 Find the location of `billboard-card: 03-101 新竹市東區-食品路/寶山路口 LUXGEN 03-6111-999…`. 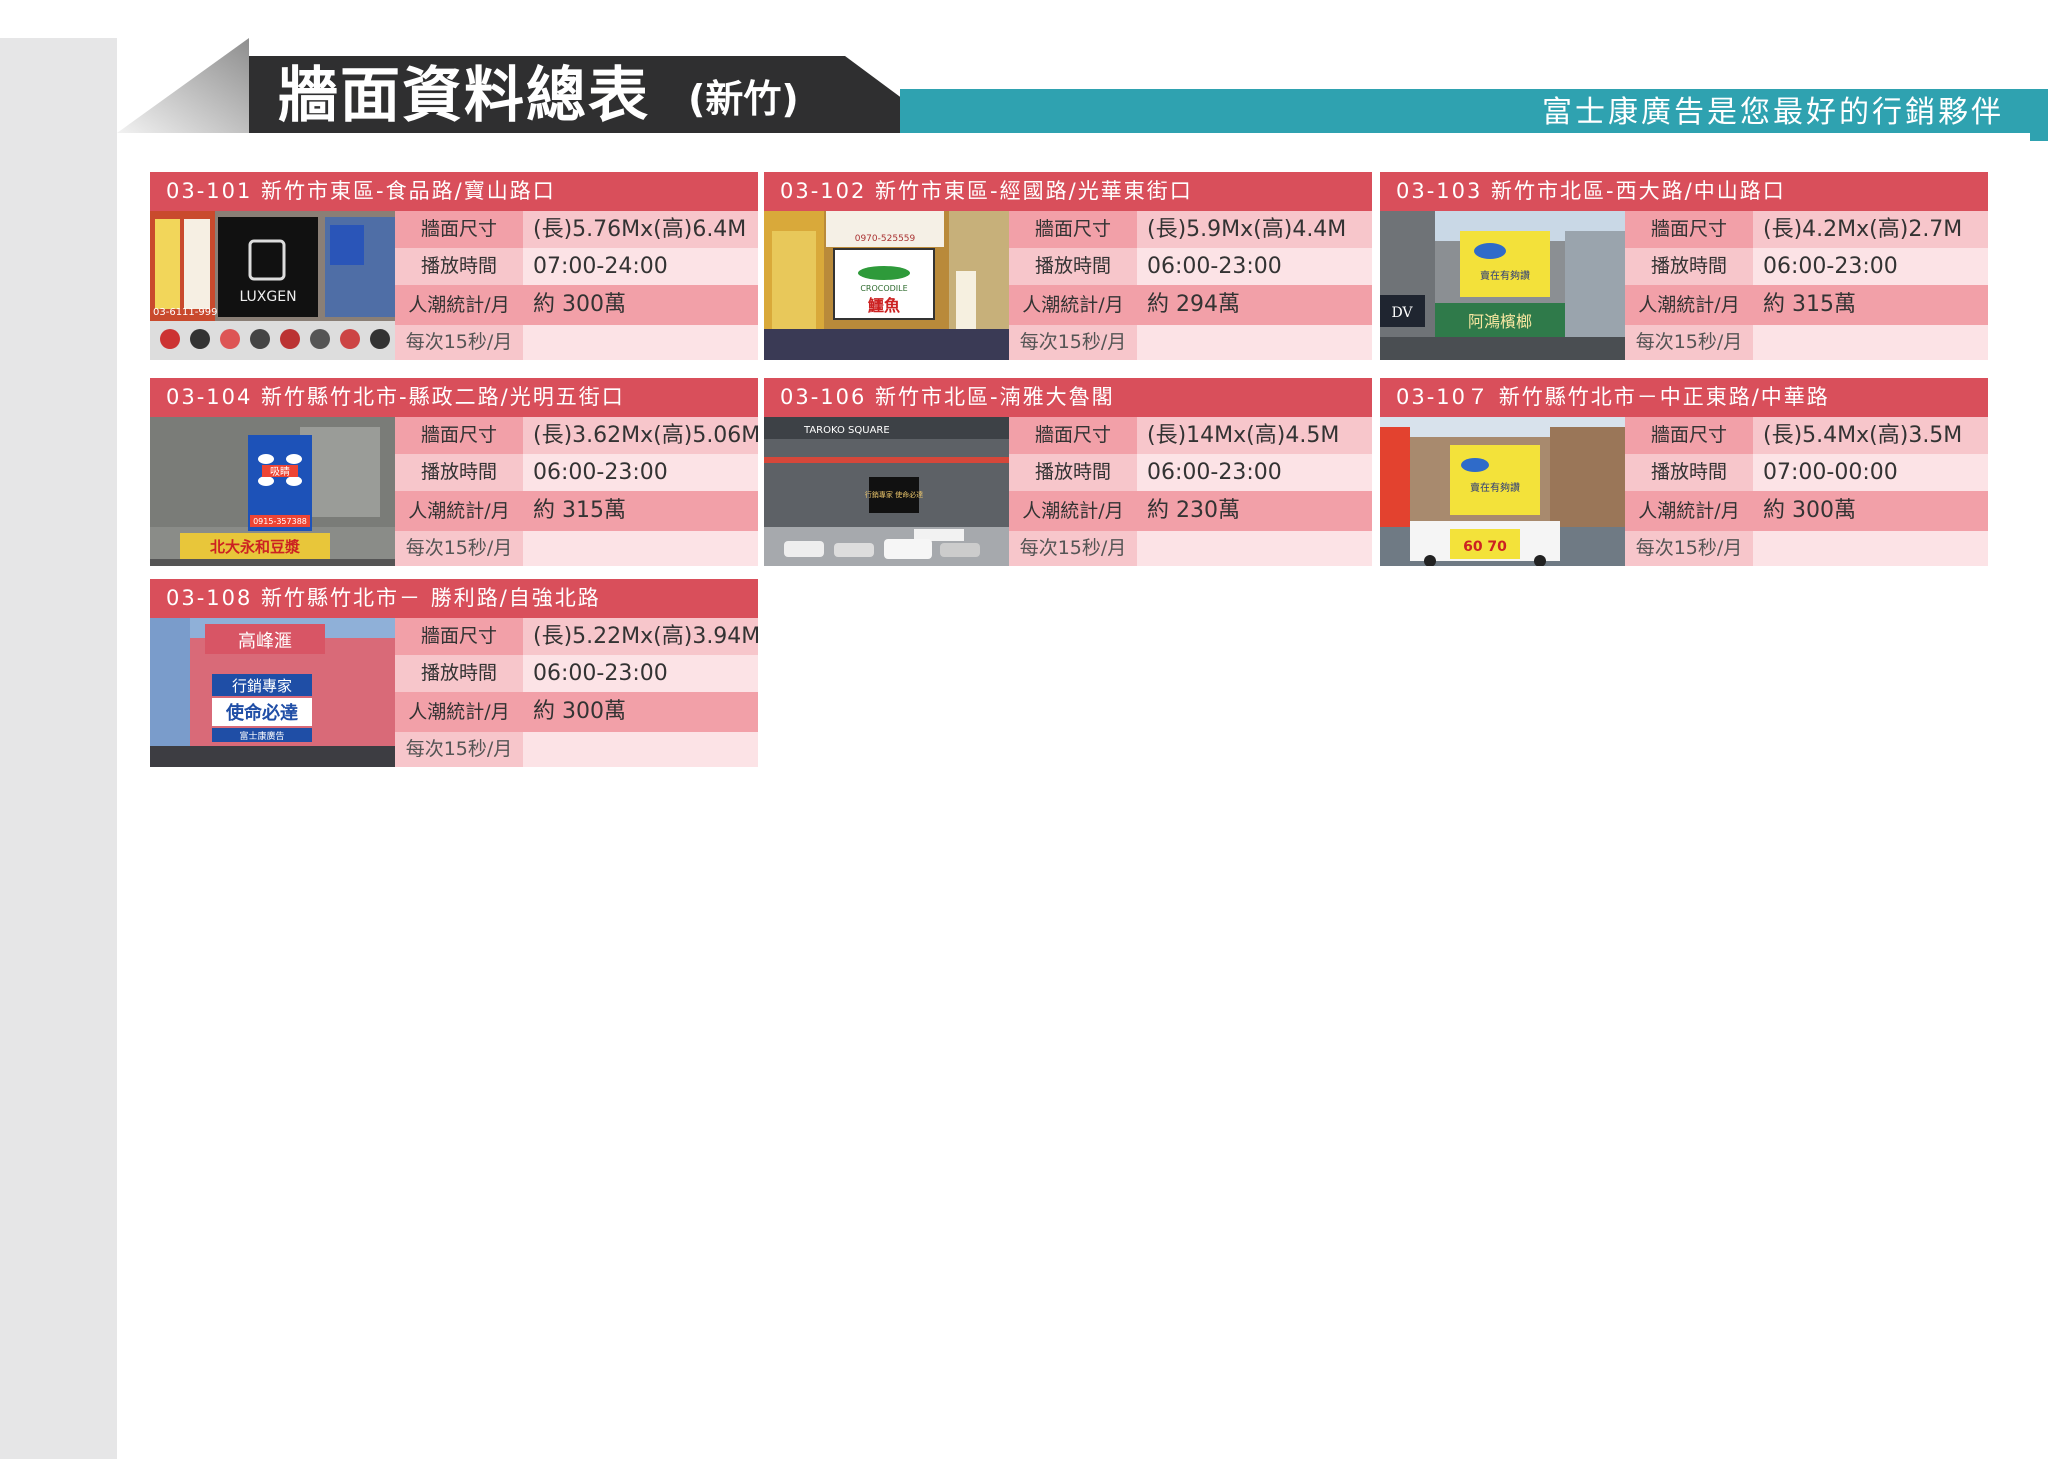

billboard-card: 03-101 新竹市東區-食品路/寶山路口 LUXGEN 03-6111-999… is located at coordinates (454, 266).